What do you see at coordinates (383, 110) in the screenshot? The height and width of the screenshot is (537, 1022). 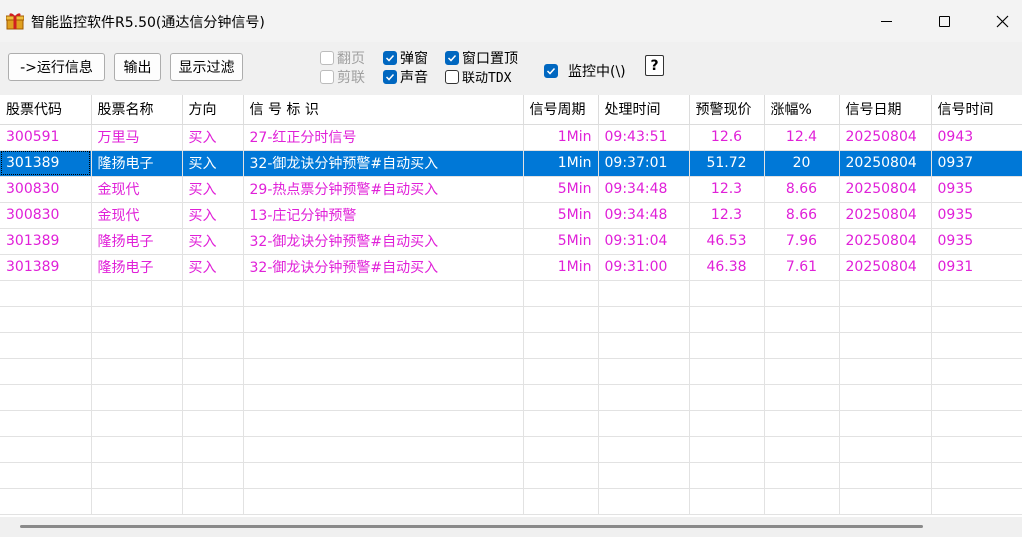 I see `col-header-signal: 信 号 标 识` at bounding box center [383, 110].